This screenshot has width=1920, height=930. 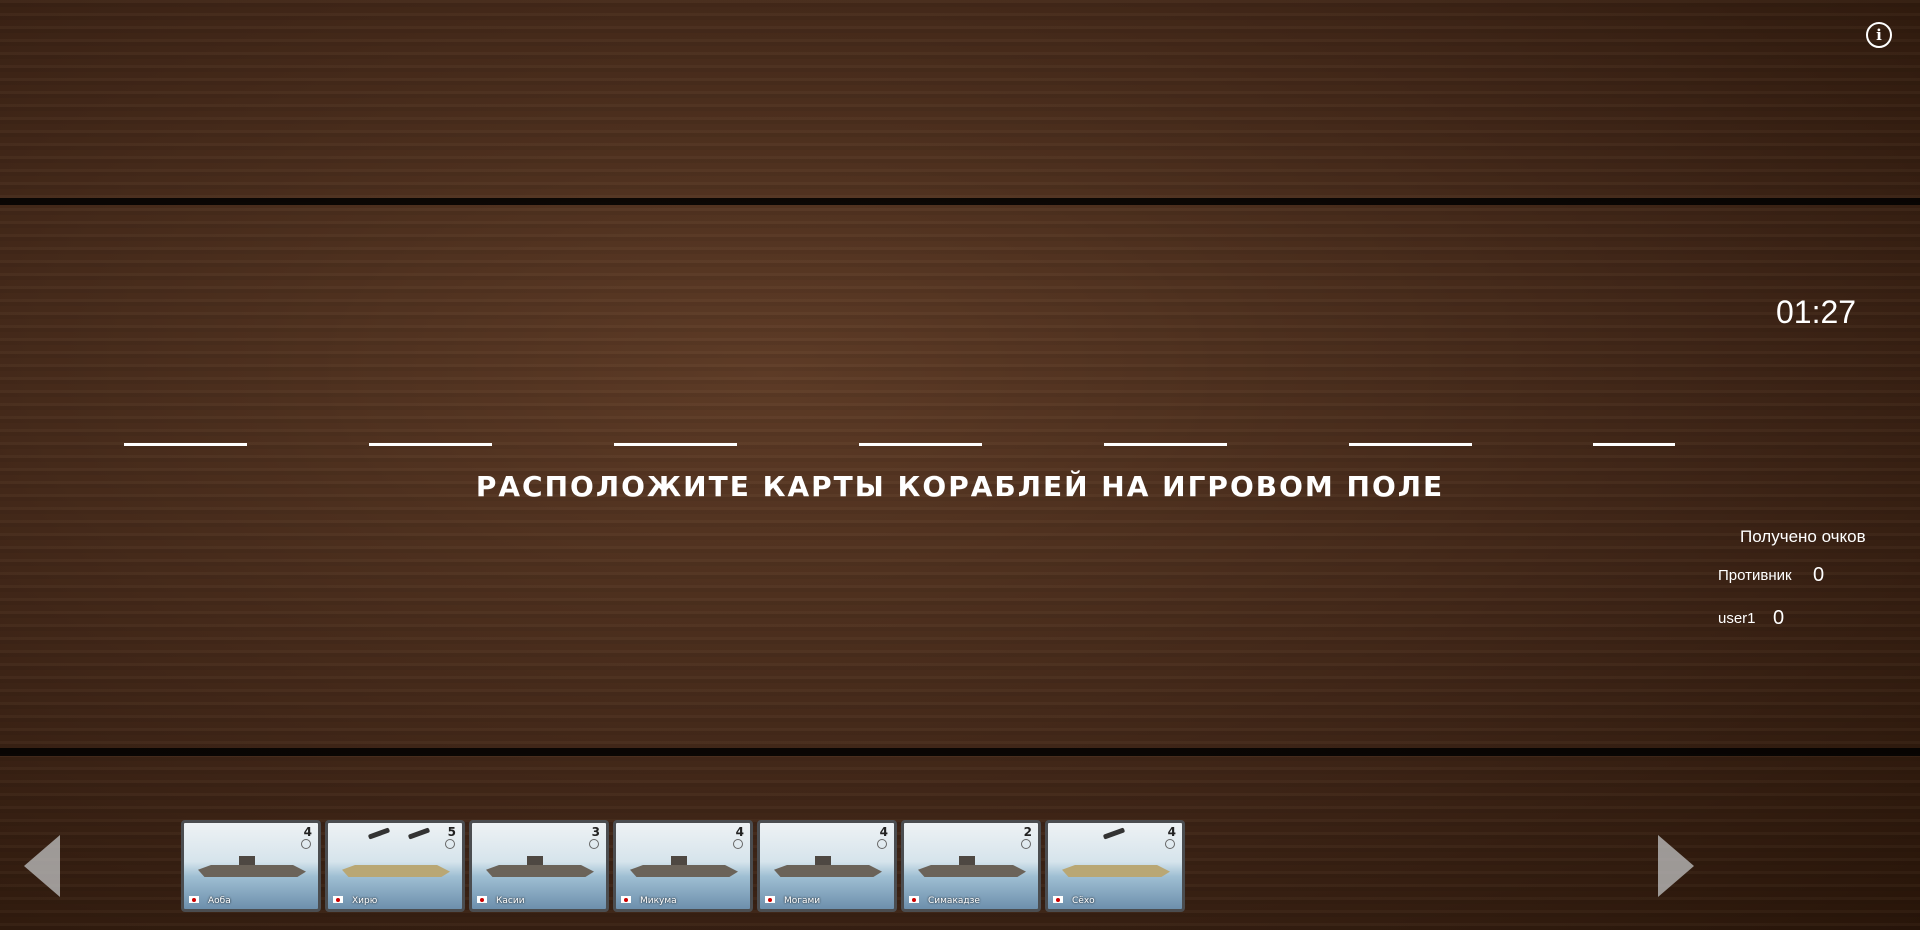 I want to click on card-cost: 3, so click(x=595, y=832).